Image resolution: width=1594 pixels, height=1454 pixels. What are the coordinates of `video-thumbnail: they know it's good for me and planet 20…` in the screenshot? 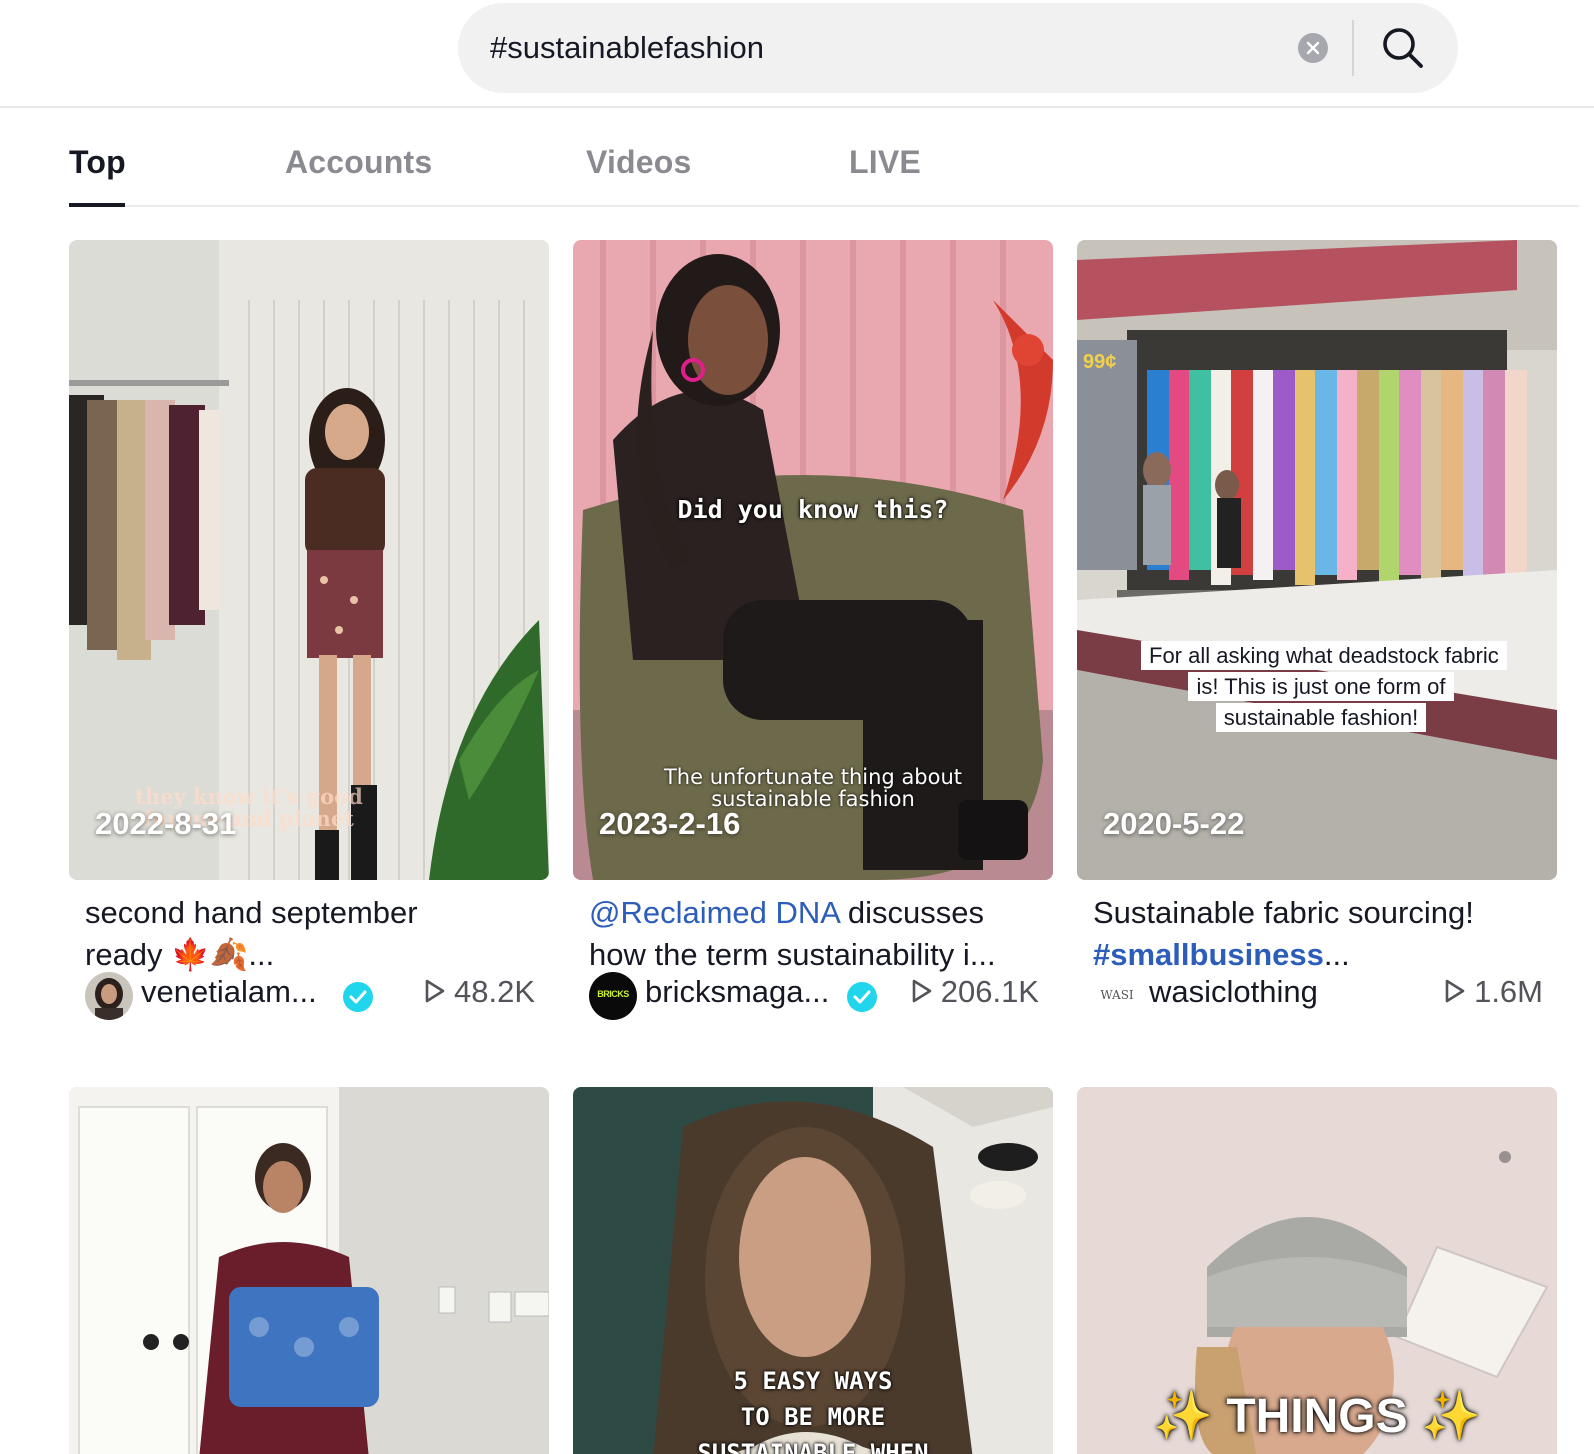 It's located at (309, 560).